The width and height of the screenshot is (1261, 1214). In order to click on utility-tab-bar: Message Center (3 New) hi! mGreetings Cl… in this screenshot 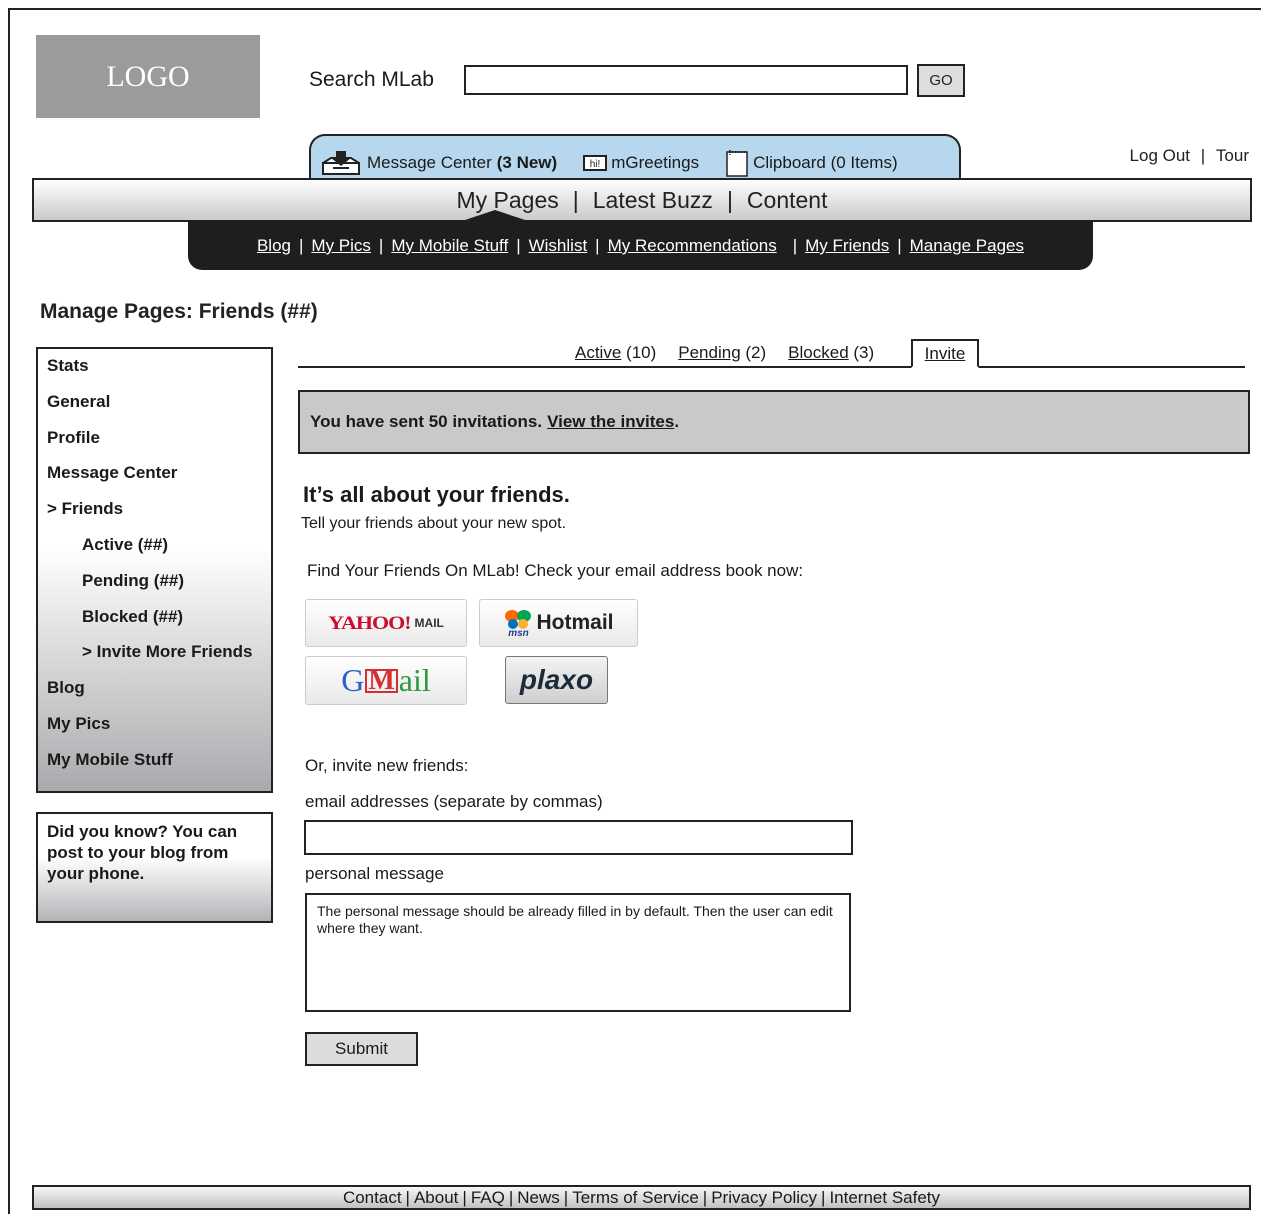, I will do `click(635, 157)`.